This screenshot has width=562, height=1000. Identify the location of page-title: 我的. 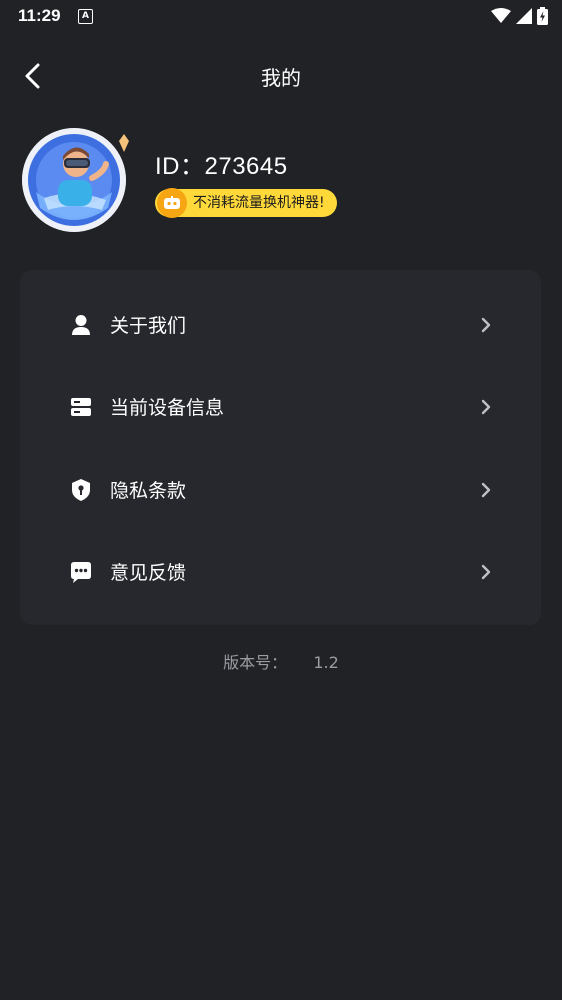
(281, 78).